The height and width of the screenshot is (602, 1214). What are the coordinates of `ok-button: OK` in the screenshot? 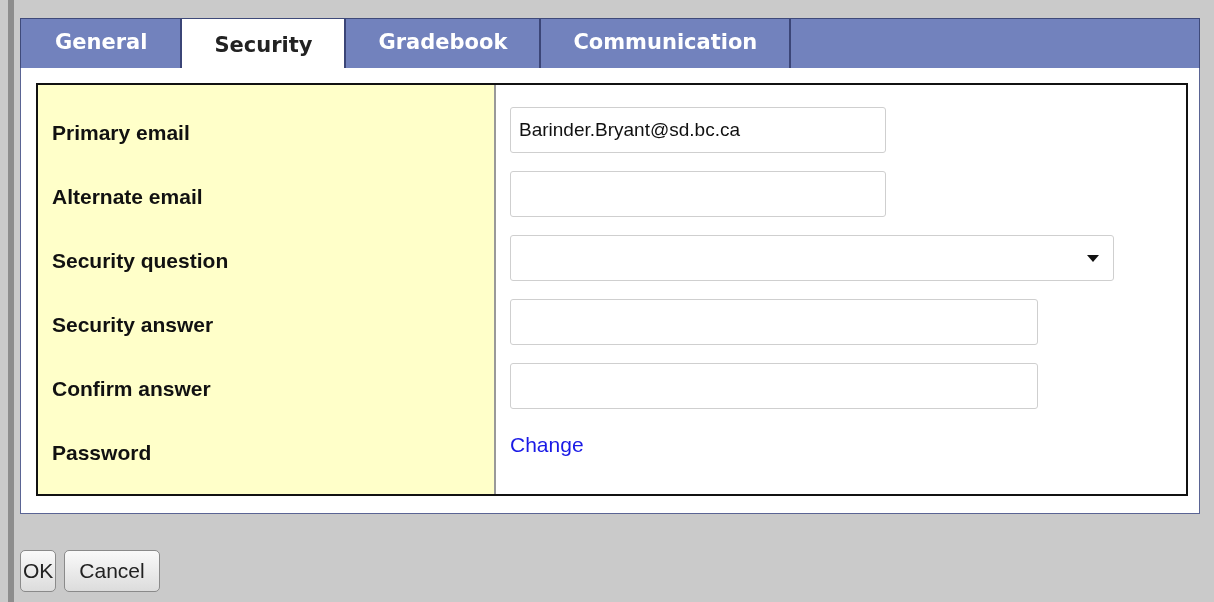 It's located at (38, 571).